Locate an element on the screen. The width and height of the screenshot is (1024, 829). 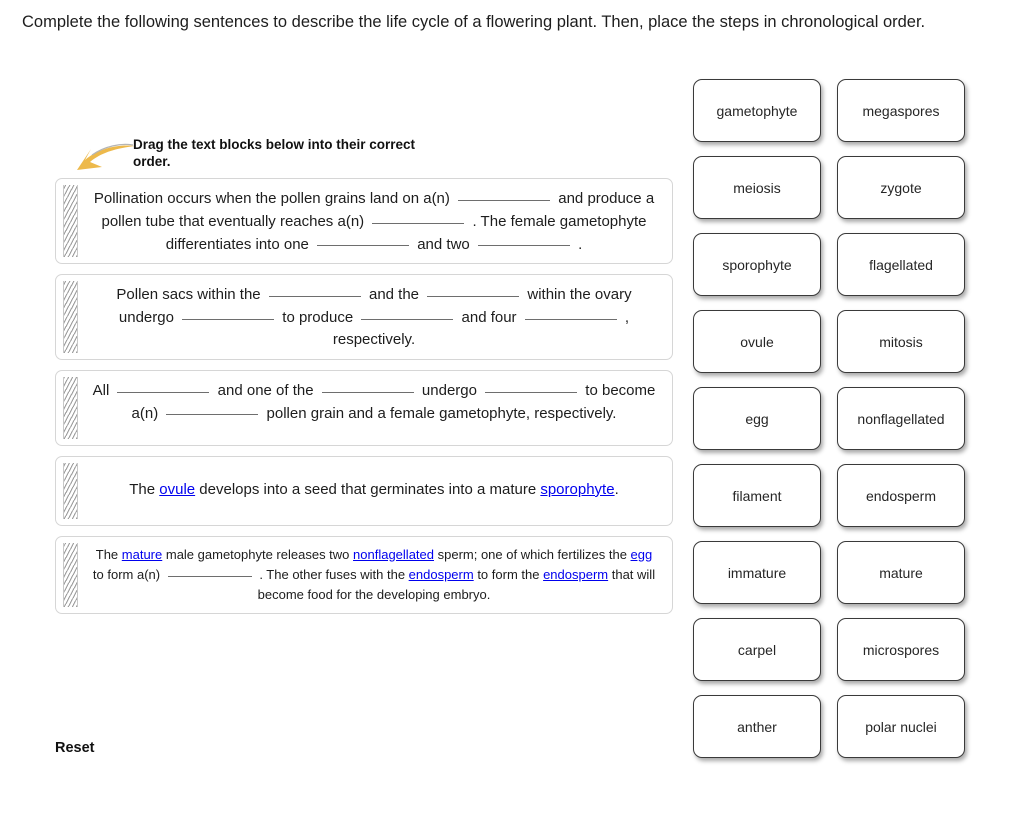
word-bank-tile-label: megaspores is located at coordinates (901, 110).